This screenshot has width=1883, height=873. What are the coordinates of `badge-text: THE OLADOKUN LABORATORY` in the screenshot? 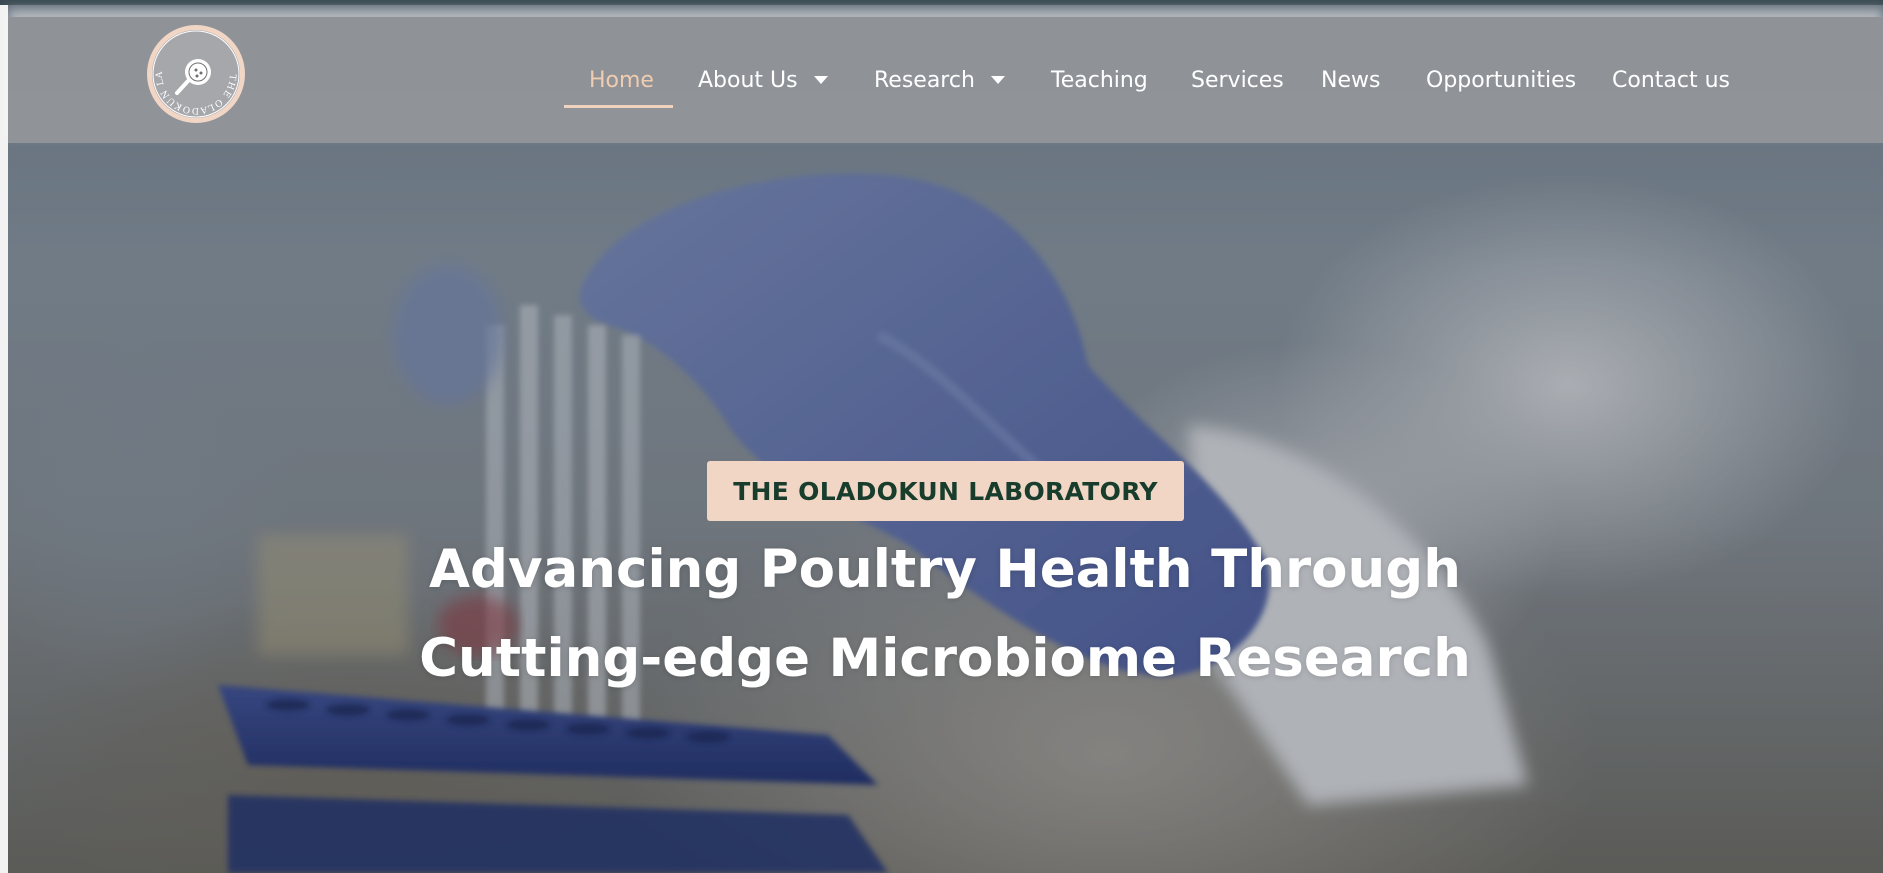 It's located at (945, 491).